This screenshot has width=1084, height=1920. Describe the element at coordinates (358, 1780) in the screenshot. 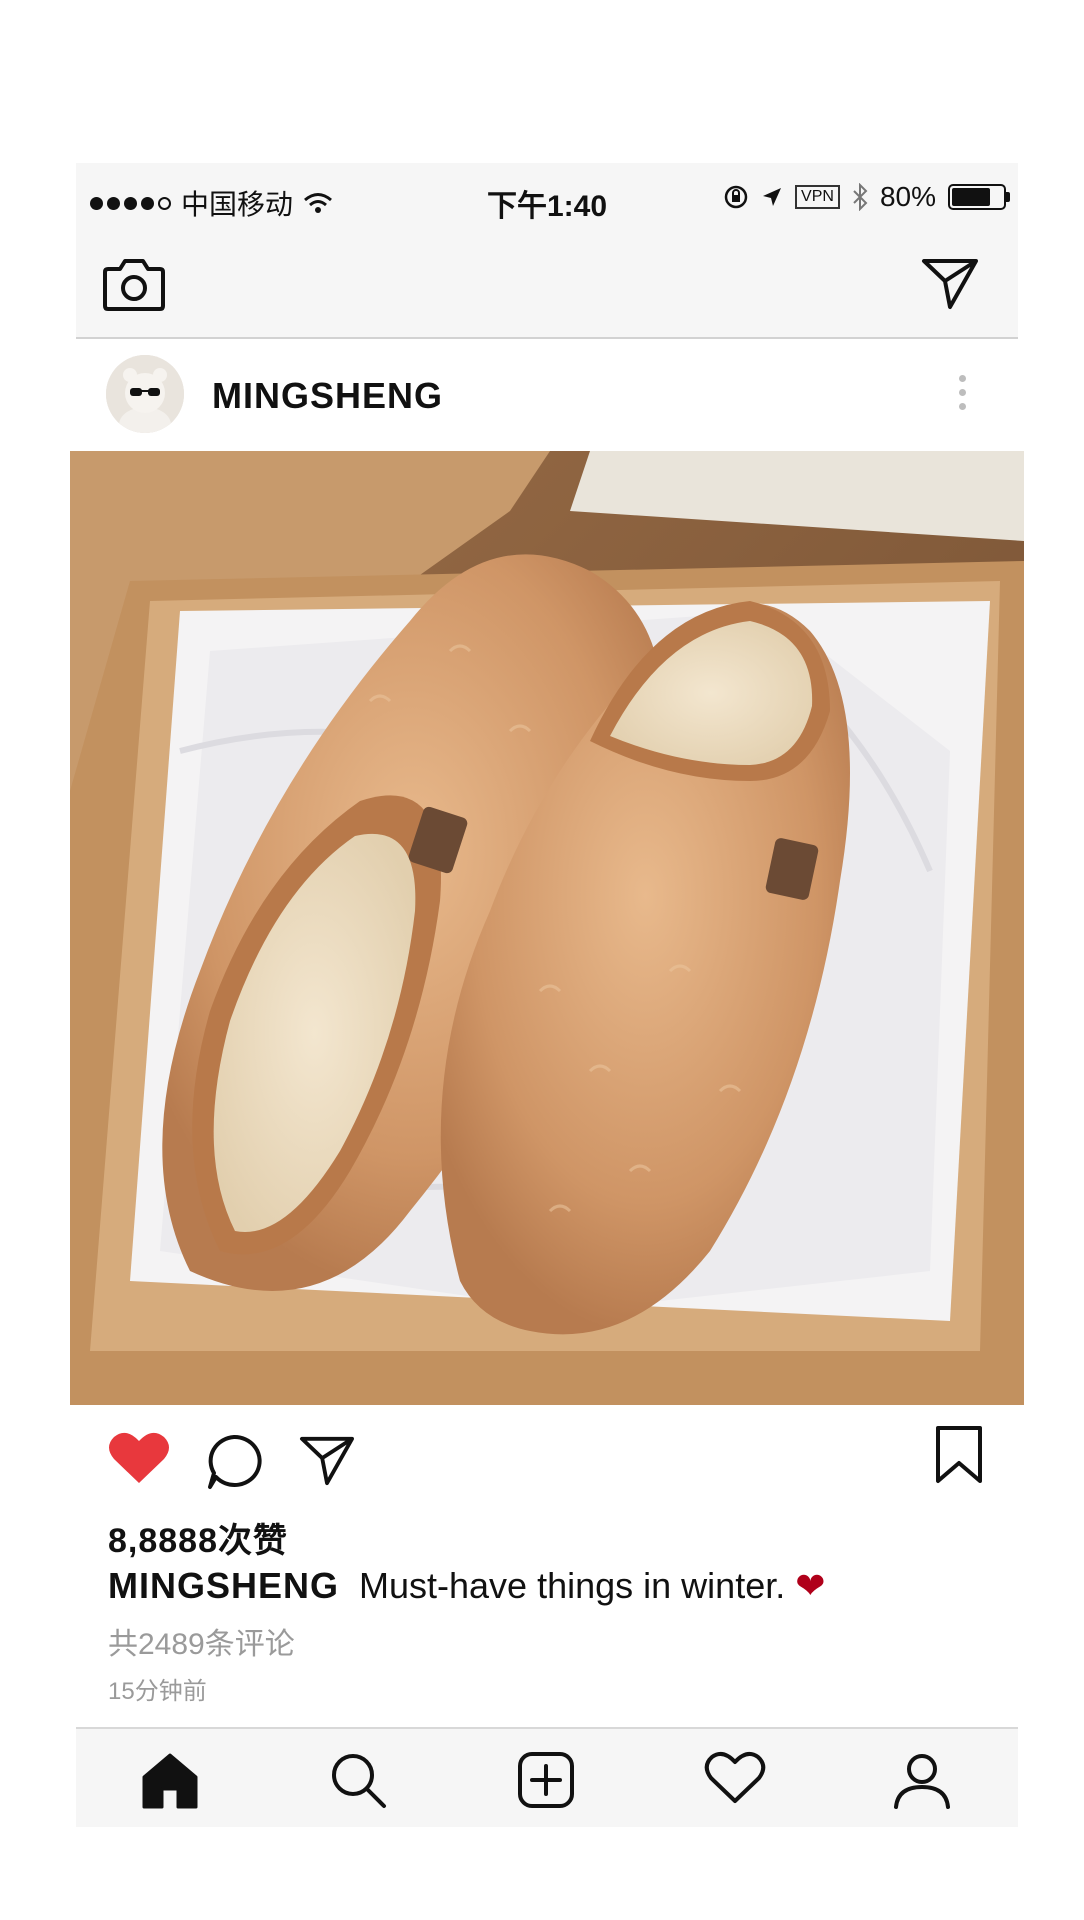

I see `search-icon` at that location.